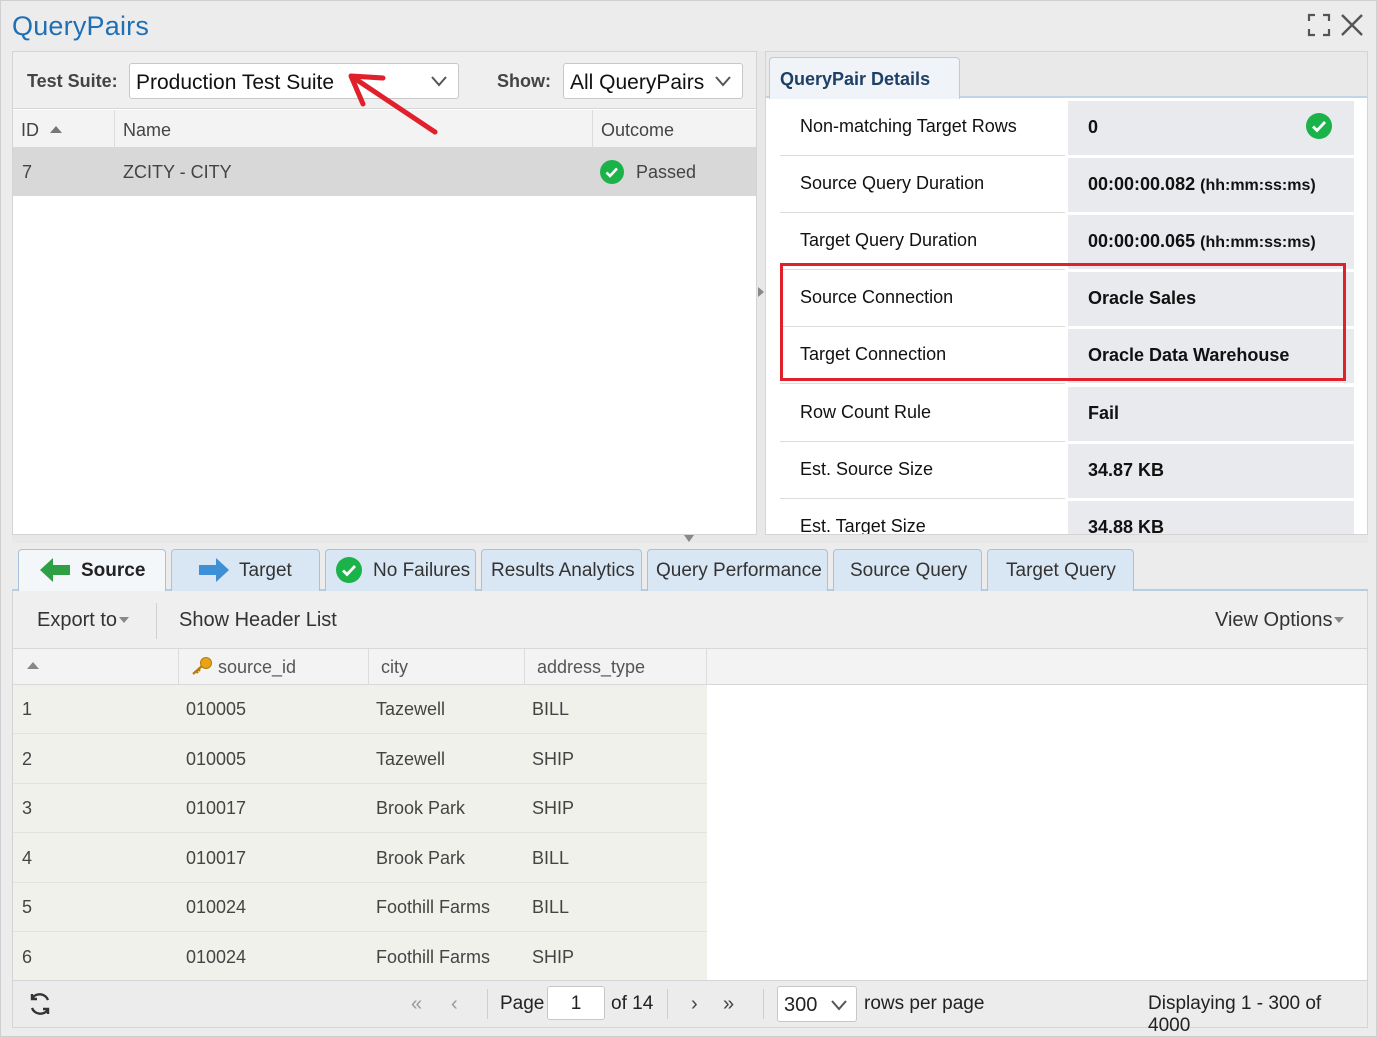 The width and height of the screenshot is (1377, 1037). Describe the element at coordinates (1067, 299) in the screenshot. I see `detail-row: Source Connection Oracle Sales` at that location.